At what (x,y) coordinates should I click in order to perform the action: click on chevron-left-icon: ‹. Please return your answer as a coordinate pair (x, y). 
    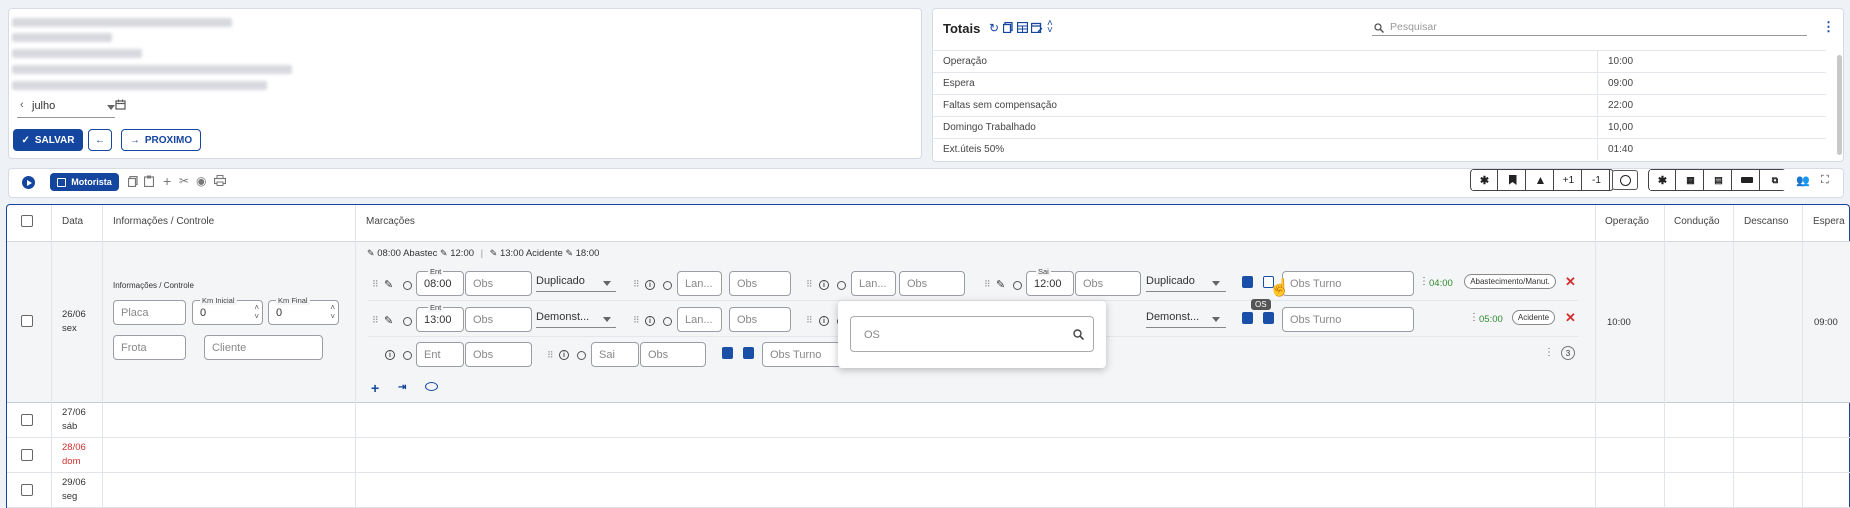
    Looking at the image, I should click on (22, 105).